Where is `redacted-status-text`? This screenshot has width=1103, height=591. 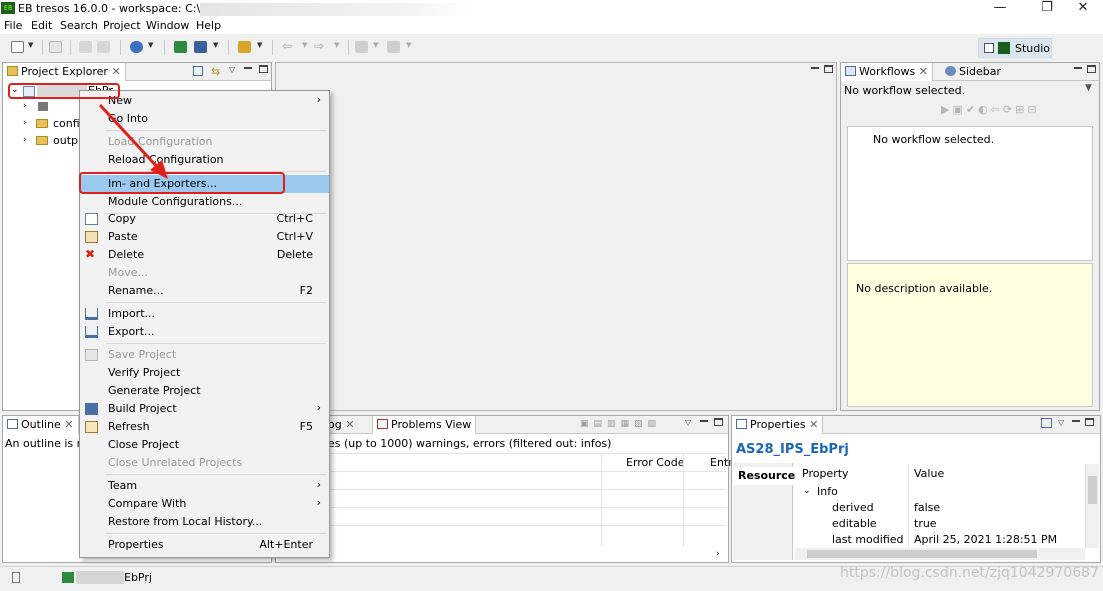 redacted-status-text is located at coordinates (100, 577).